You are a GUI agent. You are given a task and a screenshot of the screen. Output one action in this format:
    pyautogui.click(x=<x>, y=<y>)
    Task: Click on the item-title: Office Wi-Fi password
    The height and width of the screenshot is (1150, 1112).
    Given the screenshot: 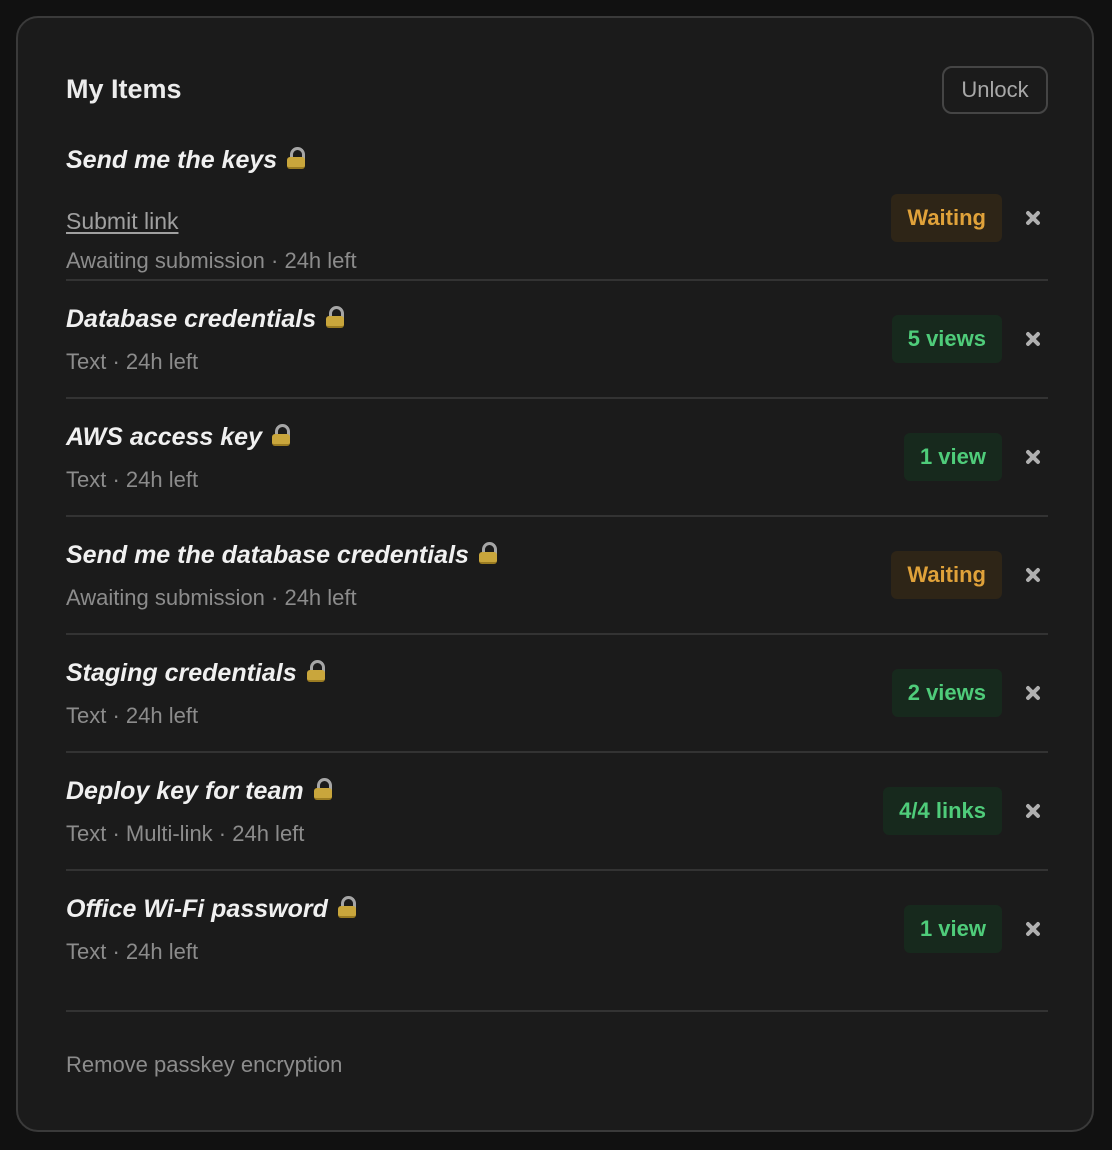 What is the action you would take?
    pyautogui.click(x=211, y=909)
    